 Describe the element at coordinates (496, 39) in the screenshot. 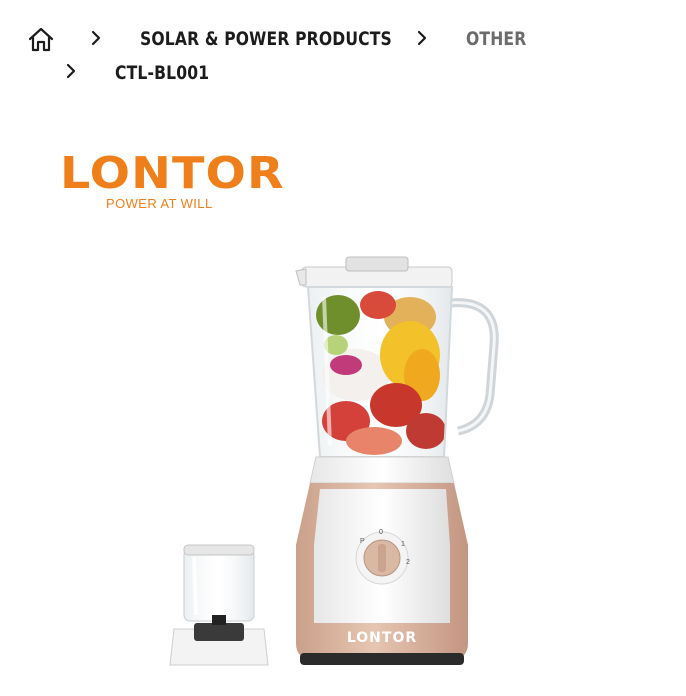

I see `breadcrumb-item-other: OTHER` at that location.